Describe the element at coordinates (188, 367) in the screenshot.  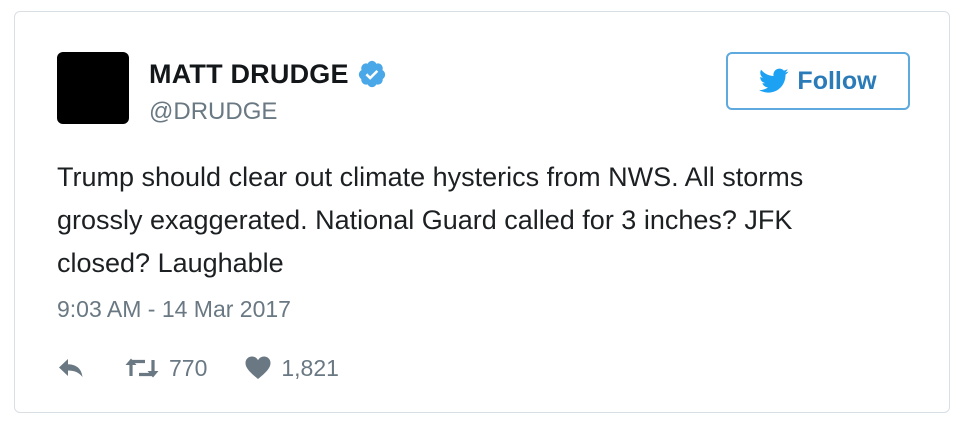
I see `retweet-count: 770` at that location.